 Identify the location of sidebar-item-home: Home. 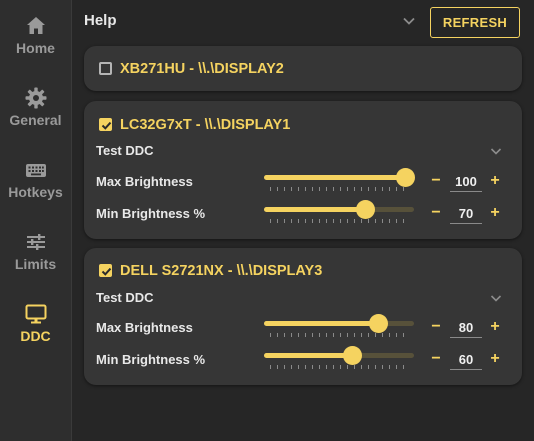
(35, 44).